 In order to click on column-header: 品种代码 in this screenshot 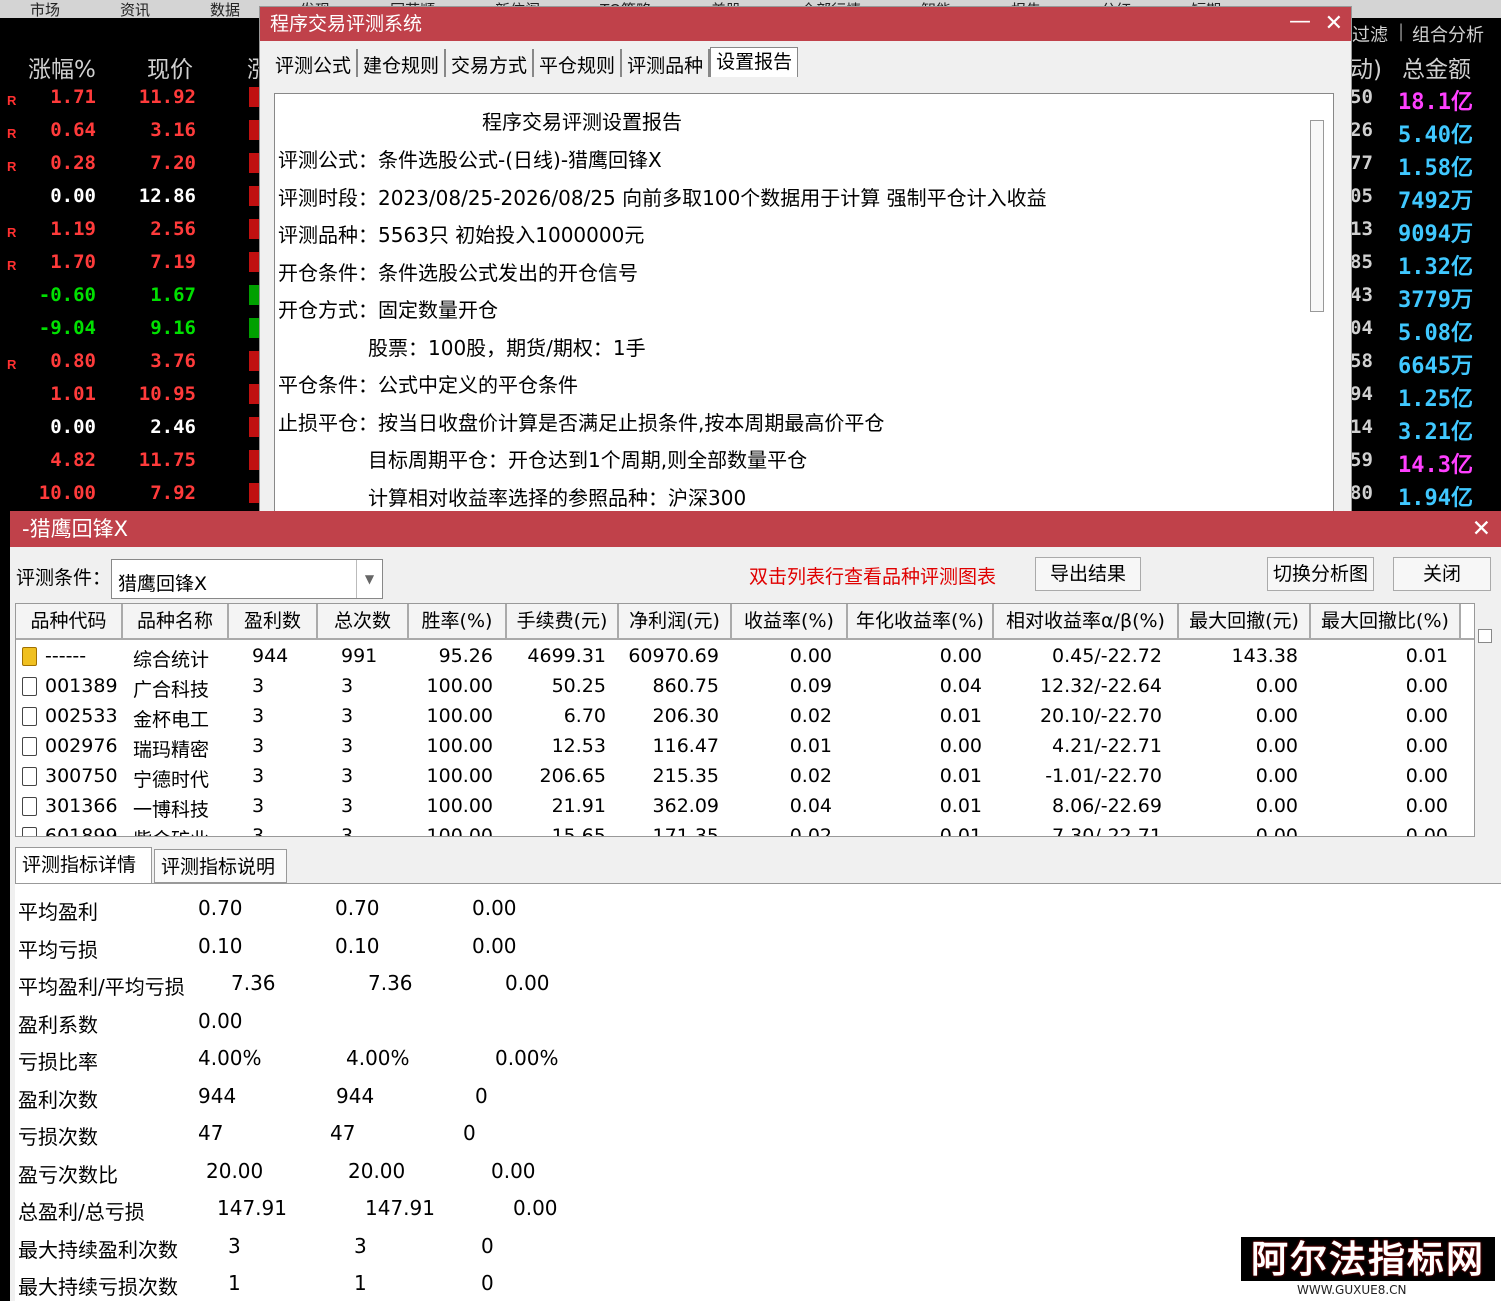, I will do `click(69, 621)`.